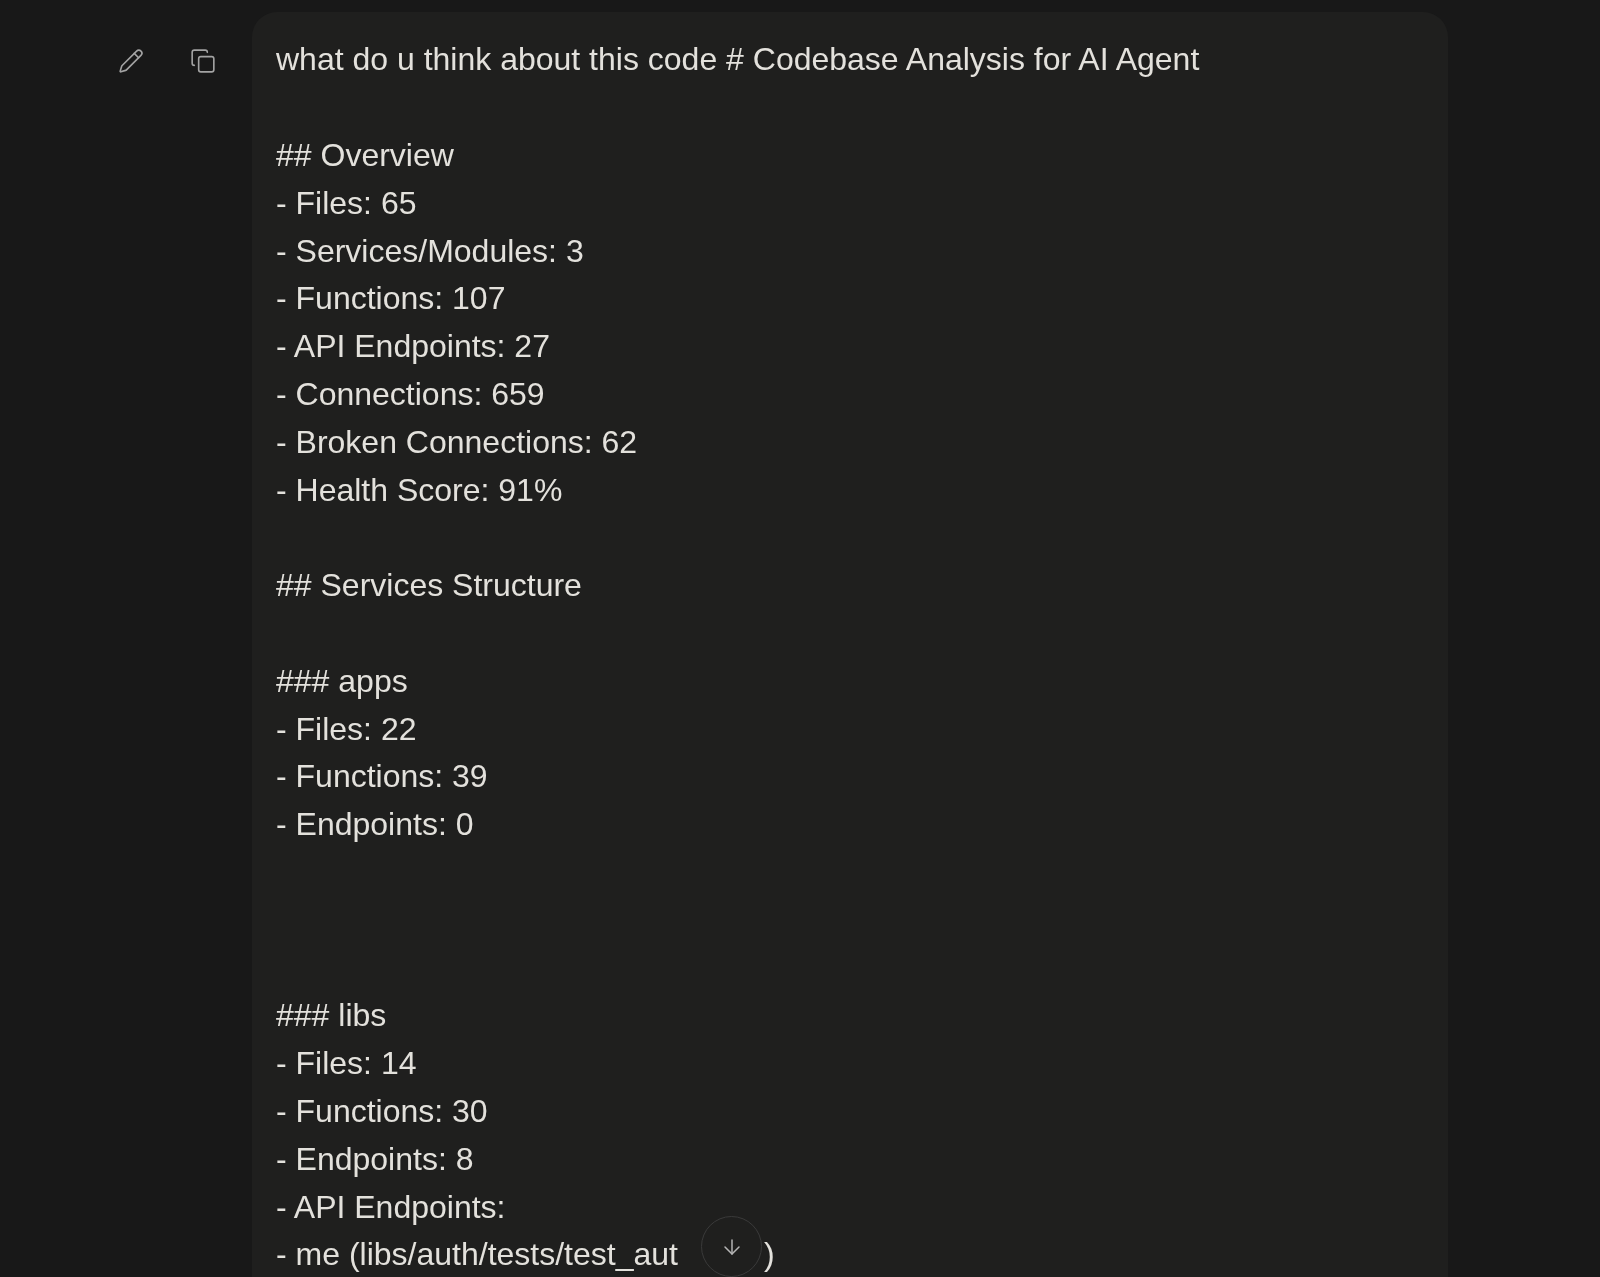  I want to click on message-line: - Services/Modules: 3, so click(430, 251).